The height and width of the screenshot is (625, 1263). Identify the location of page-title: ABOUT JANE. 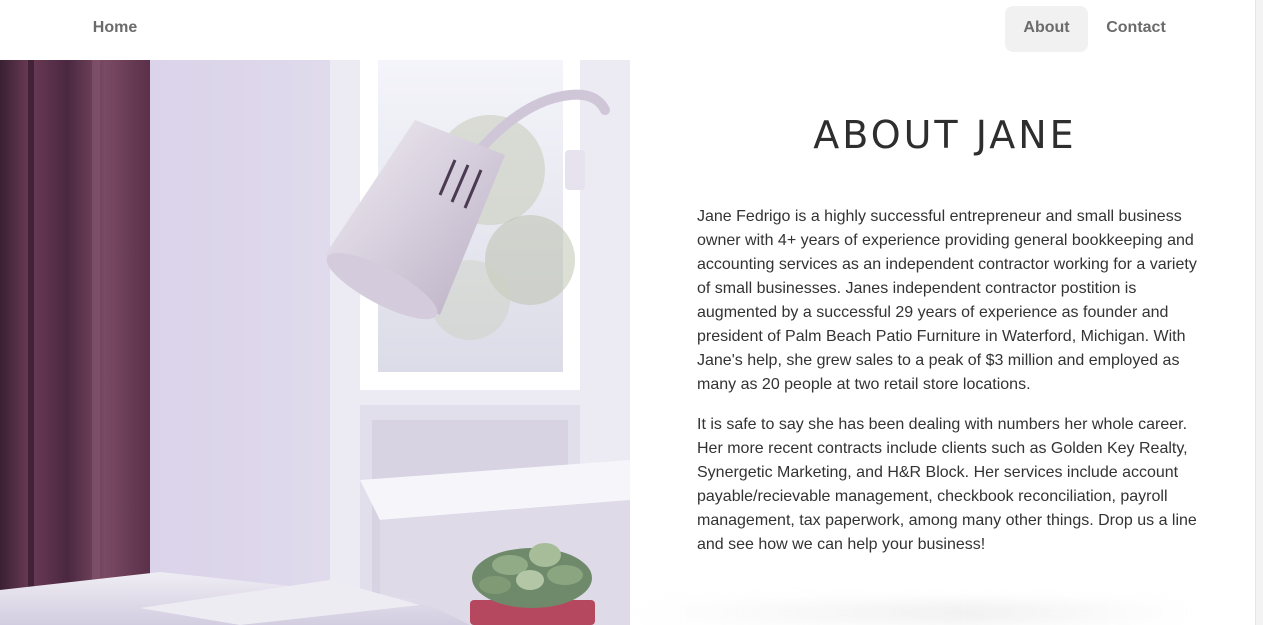
(945, 135).